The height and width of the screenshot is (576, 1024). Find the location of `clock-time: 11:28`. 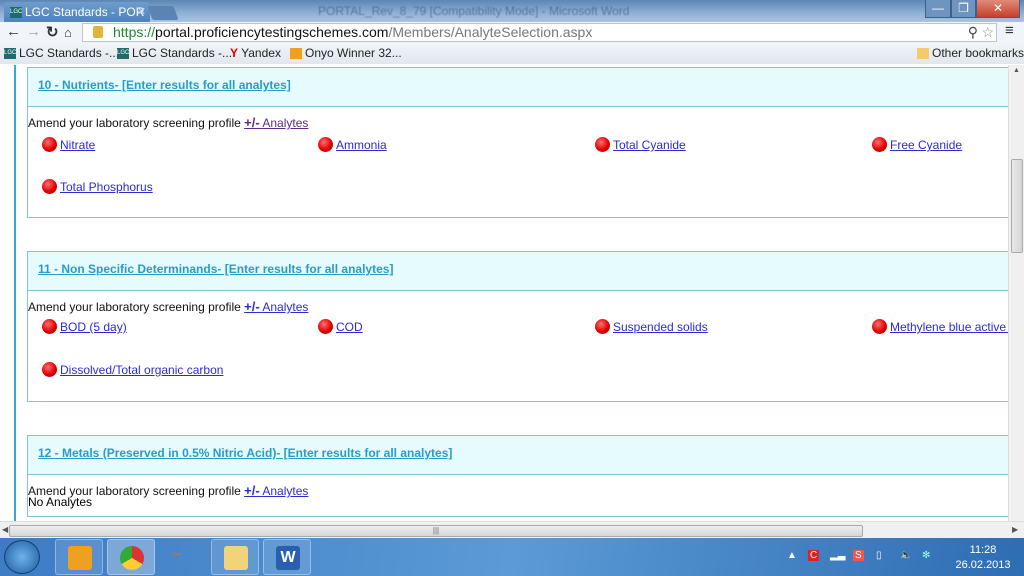

clock-time: 11:28 is located at coordinates (983, 550).